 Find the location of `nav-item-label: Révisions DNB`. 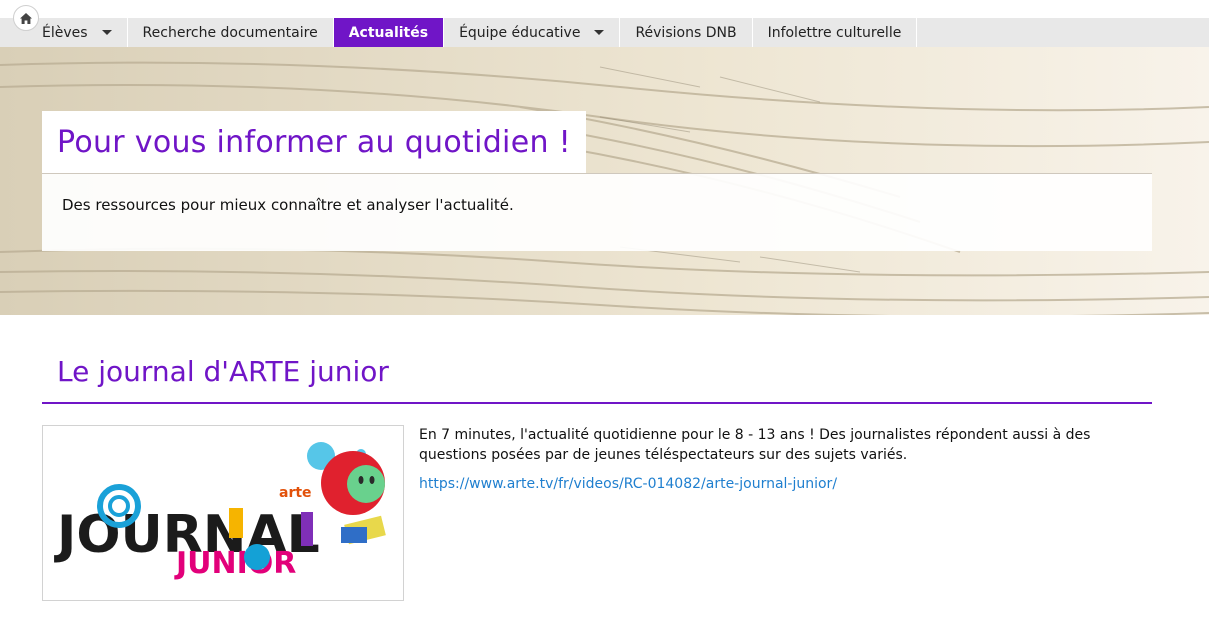

nav-item-label: Révisions DNB is located at coordinates (686, 32).